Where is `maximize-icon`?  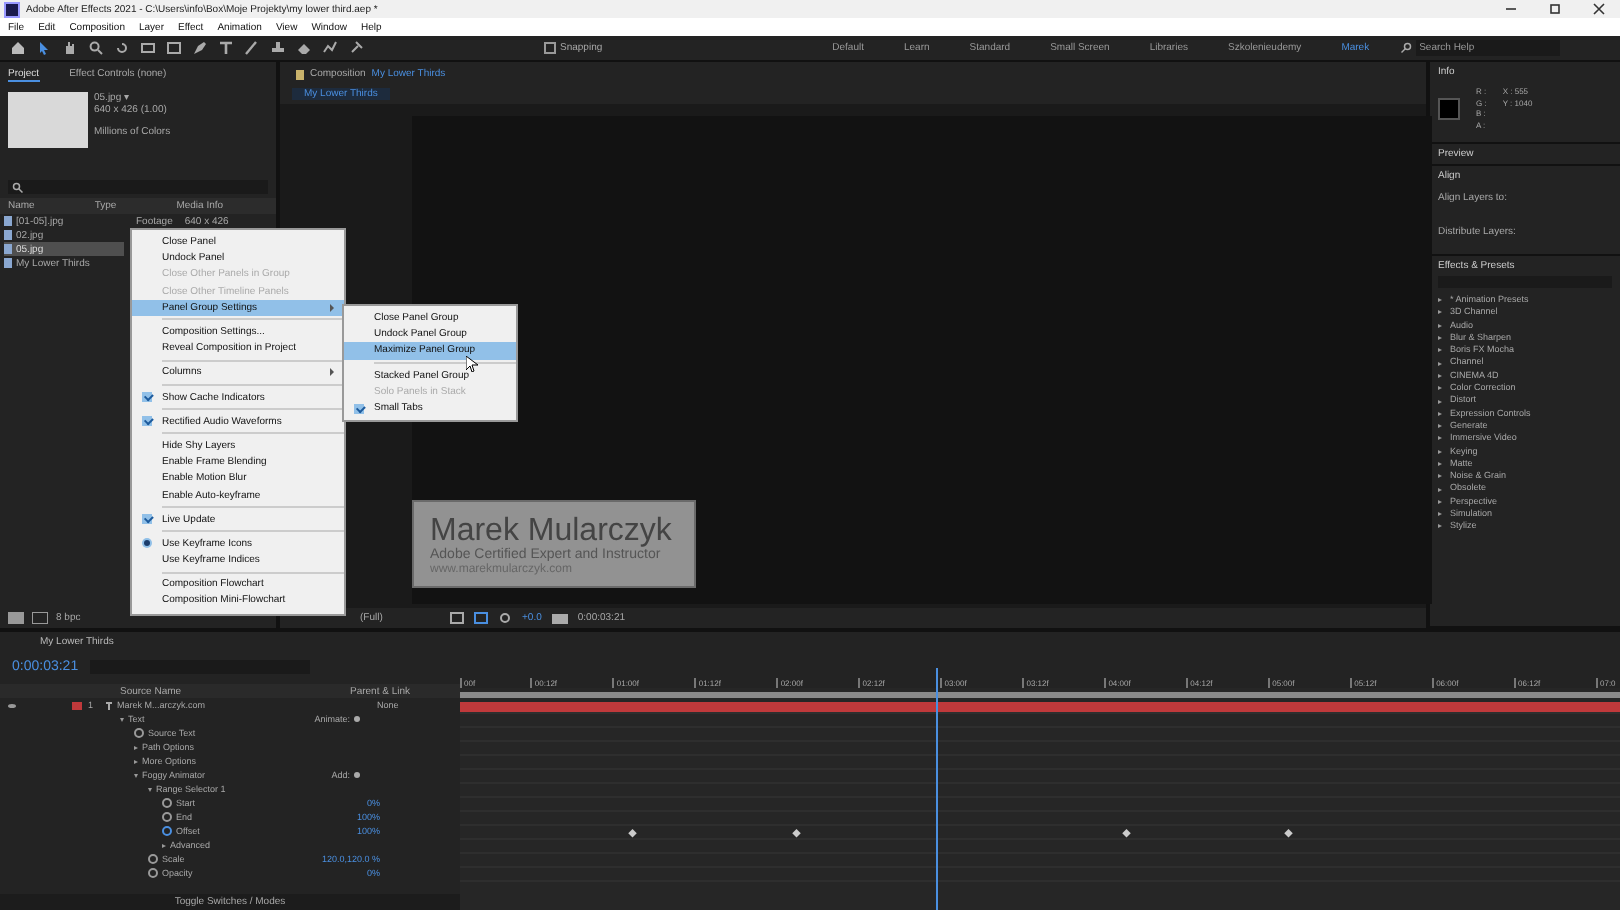 maximize-icon is located at coordinates (1554, 9).